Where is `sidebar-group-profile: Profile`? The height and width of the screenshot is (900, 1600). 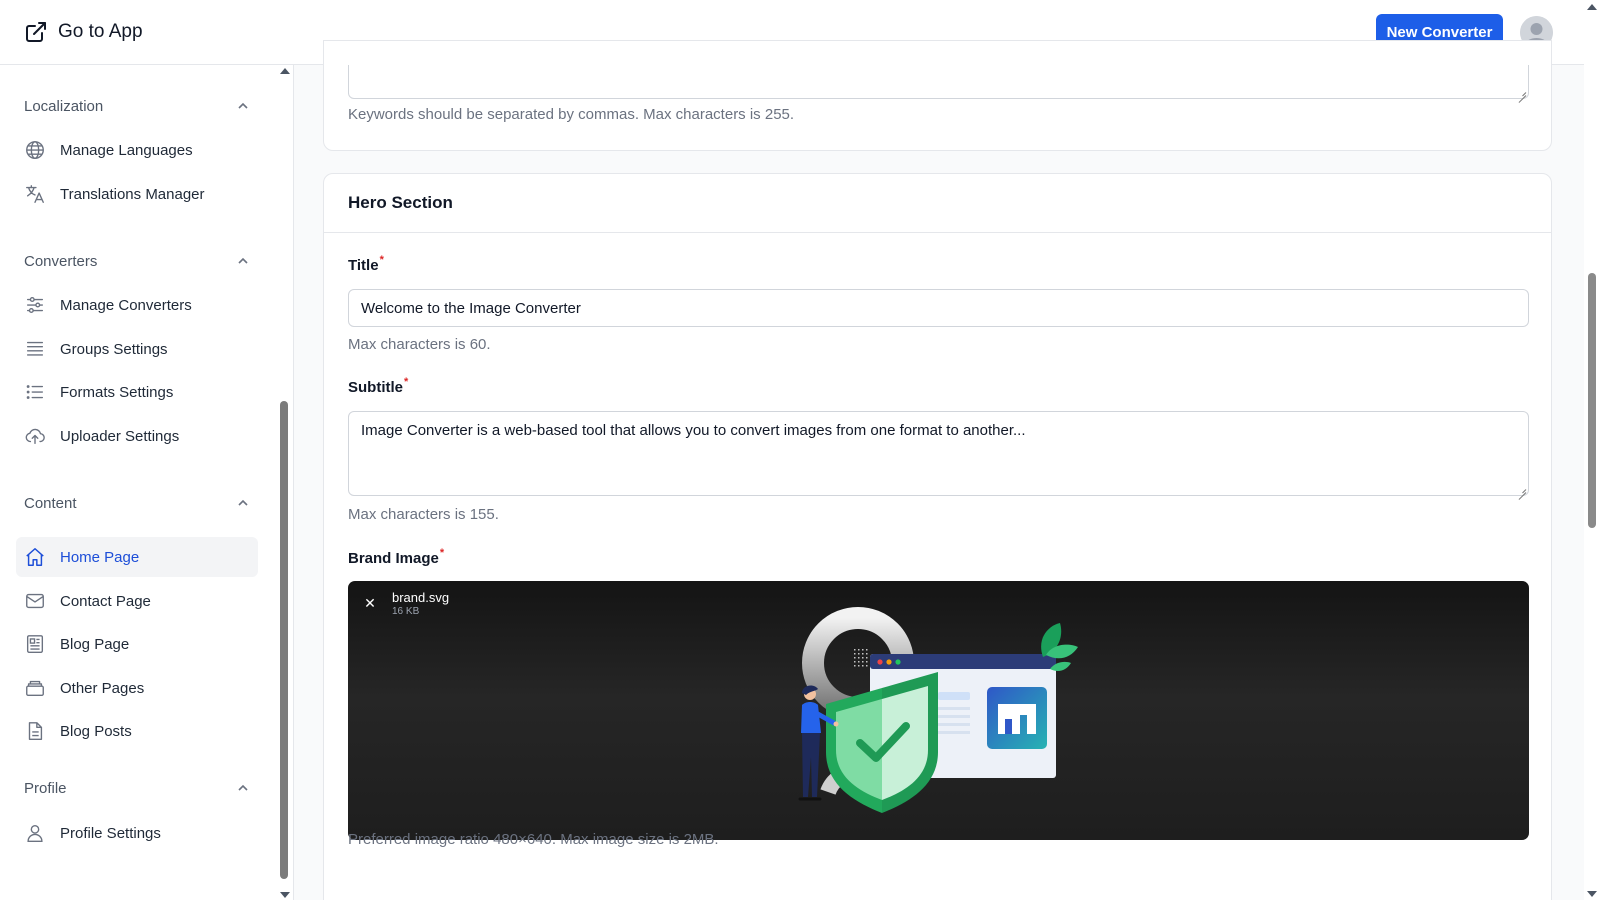 sidebar-group-profile: Profile is located at coordinates (137, 788).